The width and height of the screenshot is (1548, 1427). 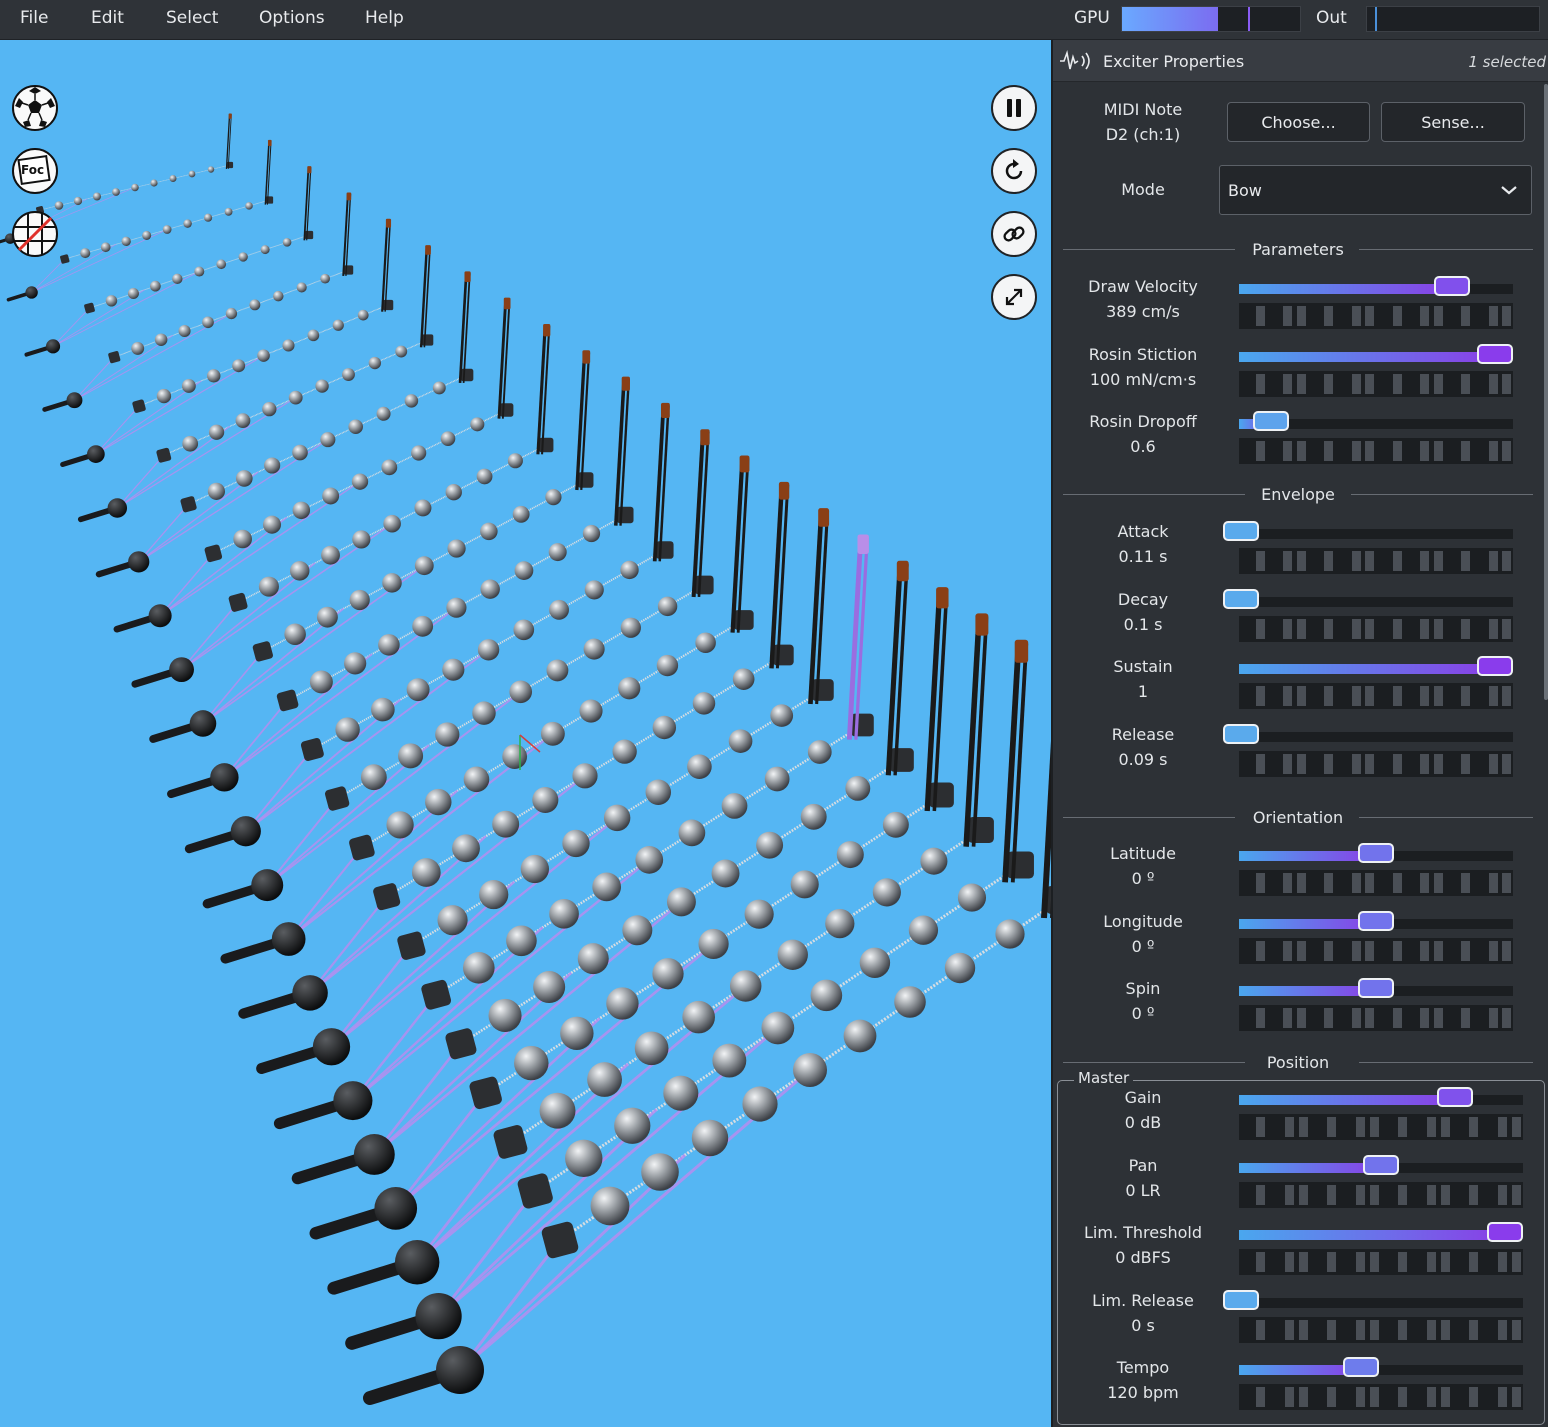 What do you see at coordinates (1381, 1127) in the screenshot?
I see `gain-modulation-strip` at bounding box center [1381, 1127].